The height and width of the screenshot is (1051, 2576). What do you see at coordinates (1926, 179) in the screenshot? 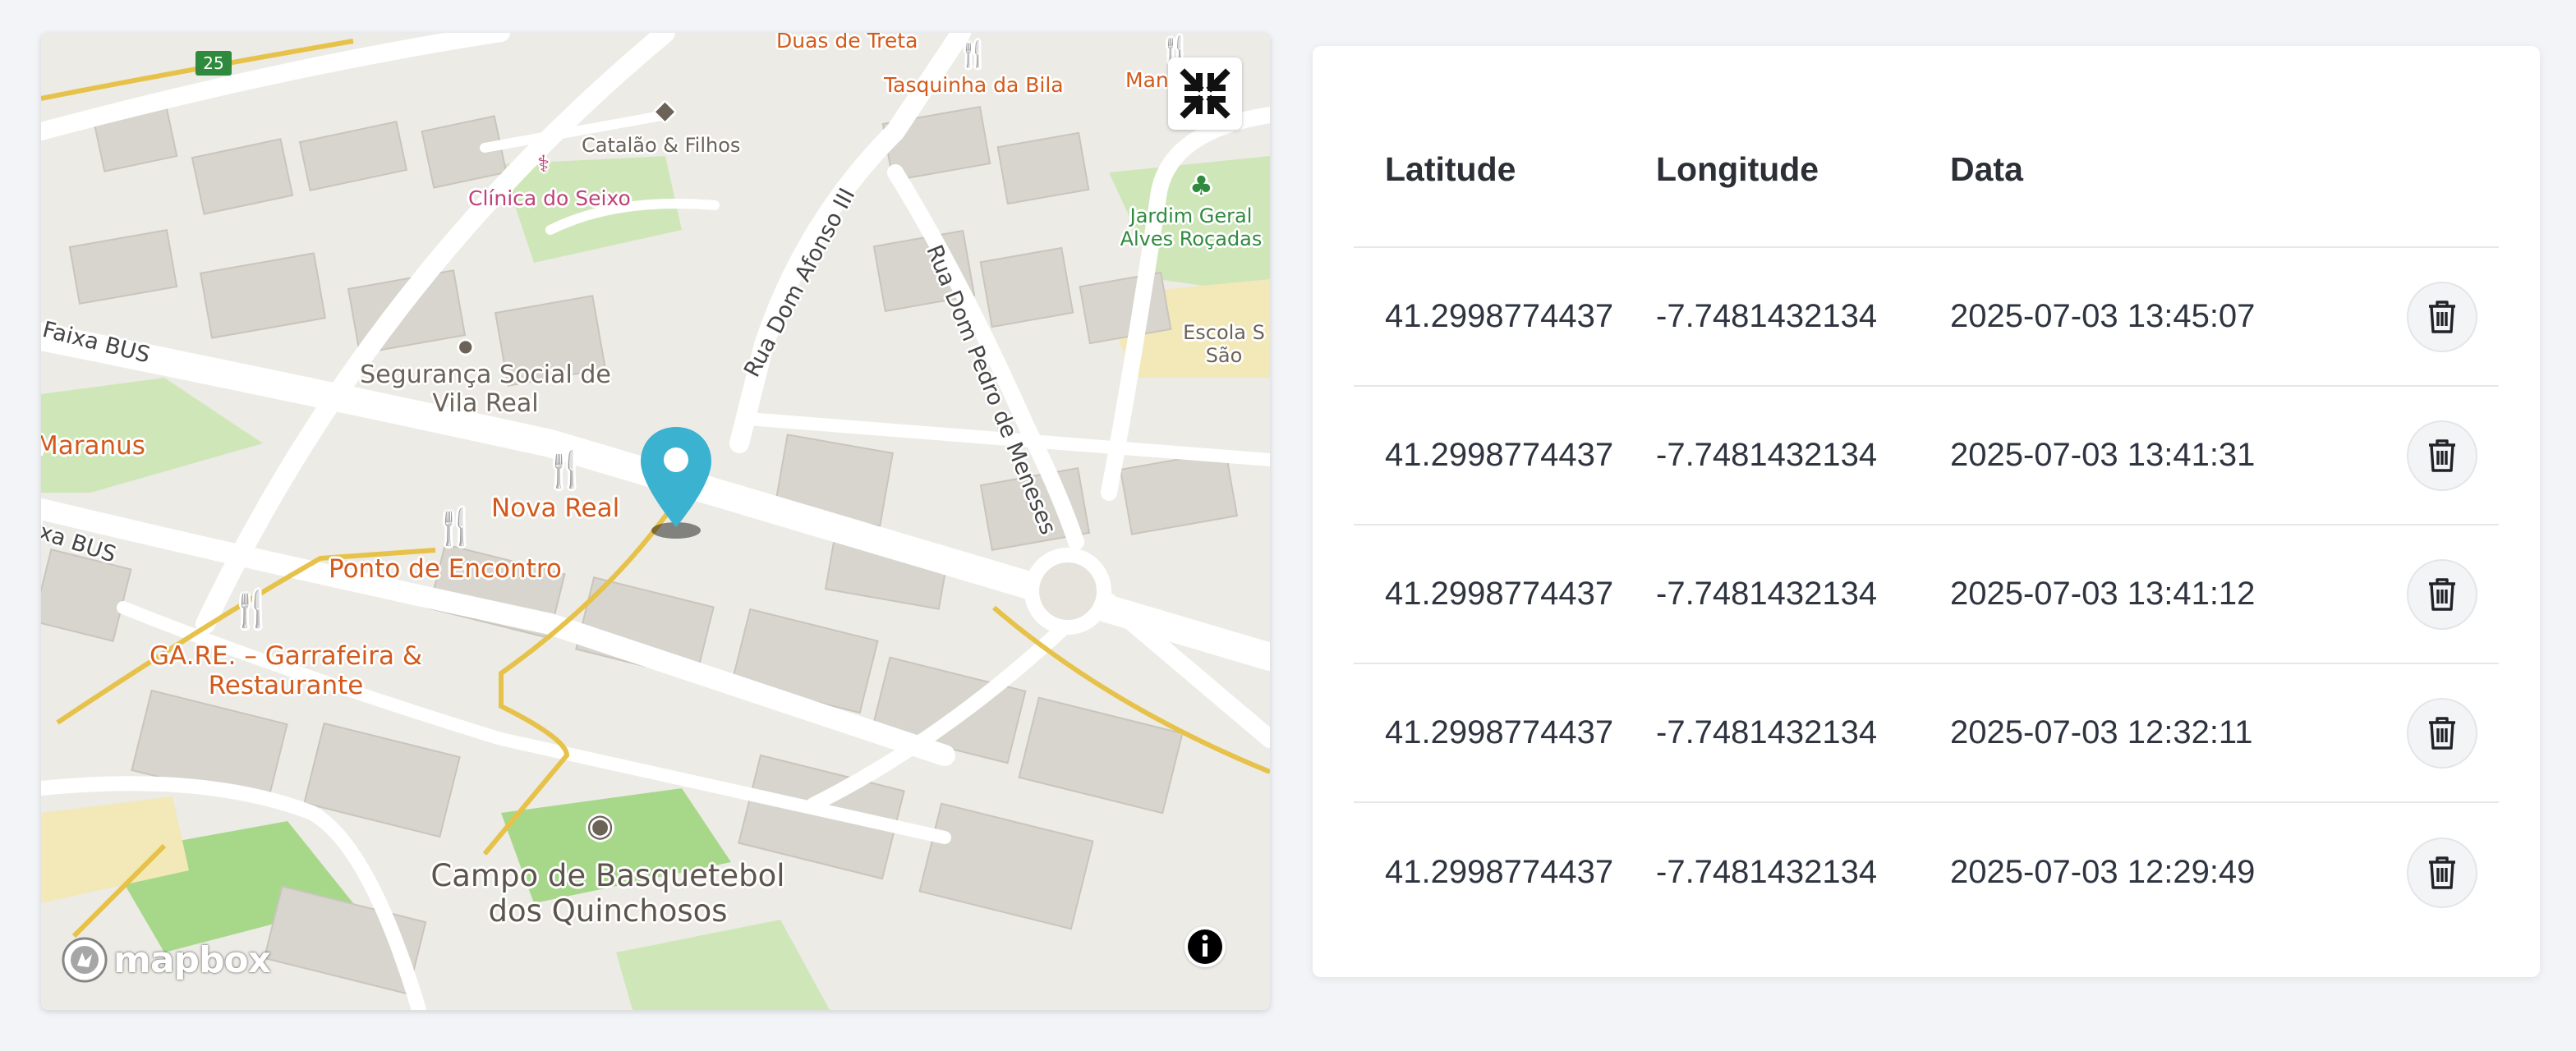
I see `table-header: Latitude Longitude Data` at bounding box center [1926, 179].